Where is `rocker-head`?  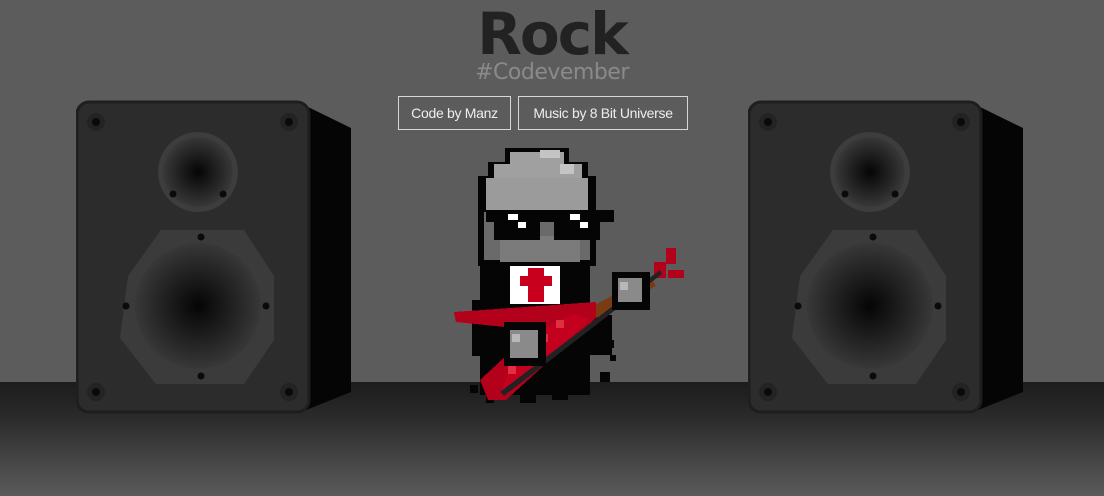 rocker-head is located at coordinates (546, 207).